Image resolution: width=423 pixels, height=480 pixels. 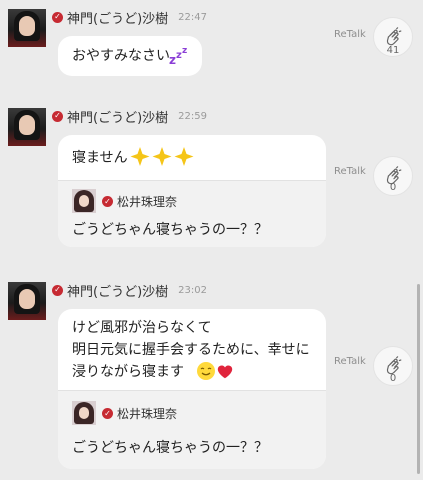 I want to click on author-row: ✓ 神門(ごうど)沙樹 22:47, so click(x=129, y=17).